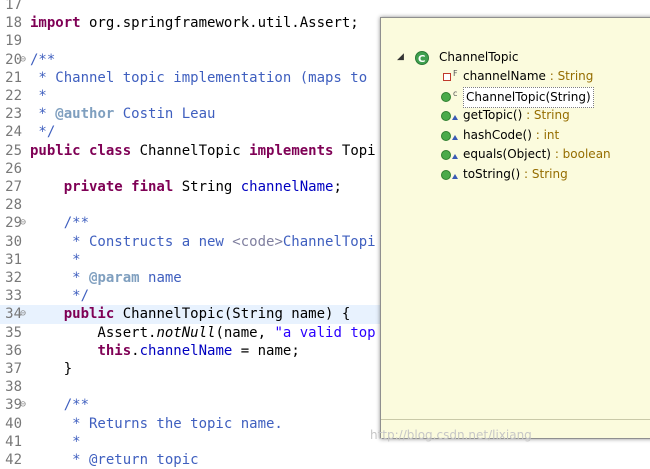  What do you see at coordinates (497, 134) in the screenshot?
I see `member-name: hashCode()` at bounding box center [497, 134].